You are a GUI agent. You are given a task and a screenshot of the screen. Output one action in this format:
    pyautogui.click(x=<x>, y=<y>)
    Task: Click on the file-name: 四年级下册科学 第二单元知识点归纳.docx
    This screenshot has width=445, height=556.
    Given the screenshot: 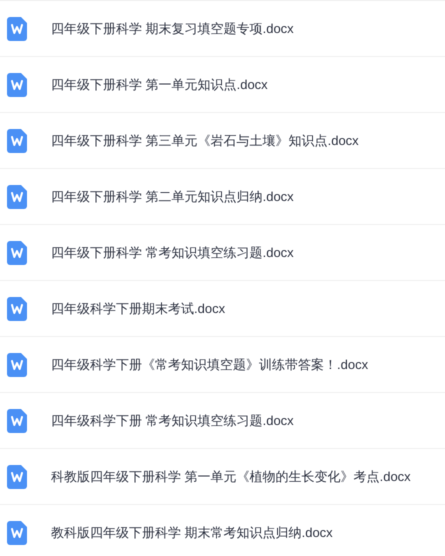 What is the action you would take?
    pyautogui.click(x=172, y=196)
    